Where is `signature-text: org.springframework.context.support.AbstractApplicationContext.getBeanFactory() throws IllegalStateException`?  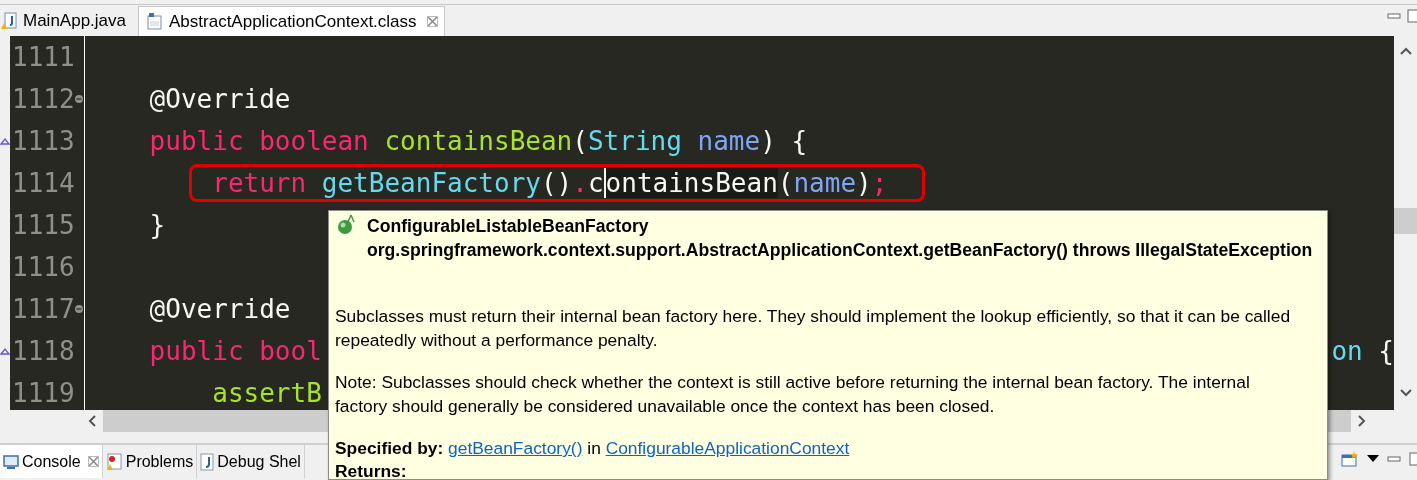 signature-text: org.springframework.context.support.AbstractApplicationContext.getBeanFactory() throws IllegalStateException is located at coordinates (840, 250).